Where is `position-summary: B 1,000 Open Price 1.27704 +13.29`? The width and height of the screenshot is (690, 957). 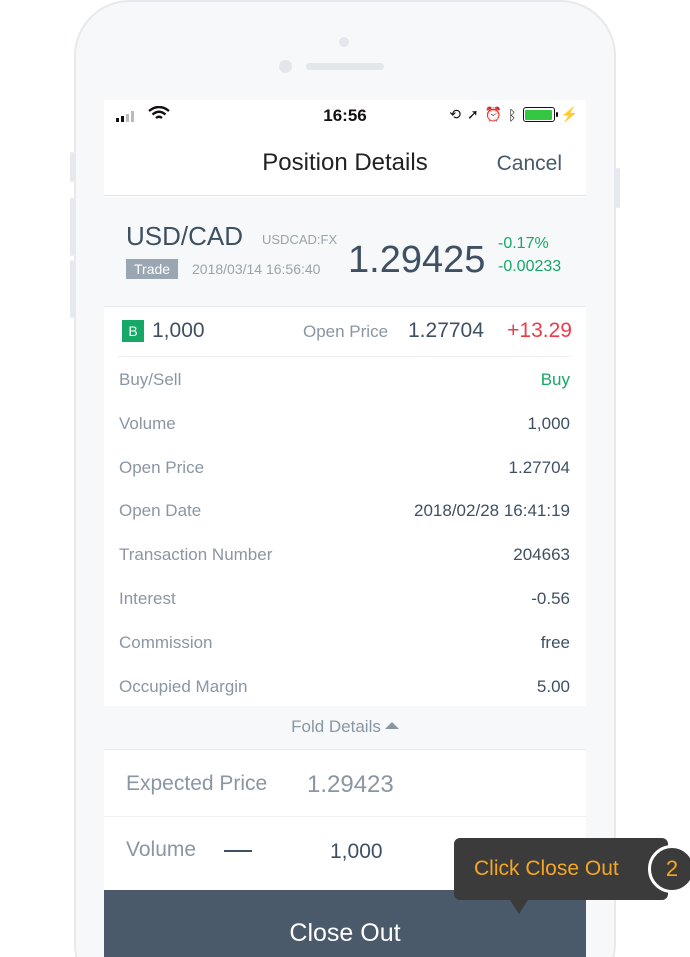 position-summary: B 1,000 Open Price 1.27704 +13.29 is located at coordinates (345, 332).